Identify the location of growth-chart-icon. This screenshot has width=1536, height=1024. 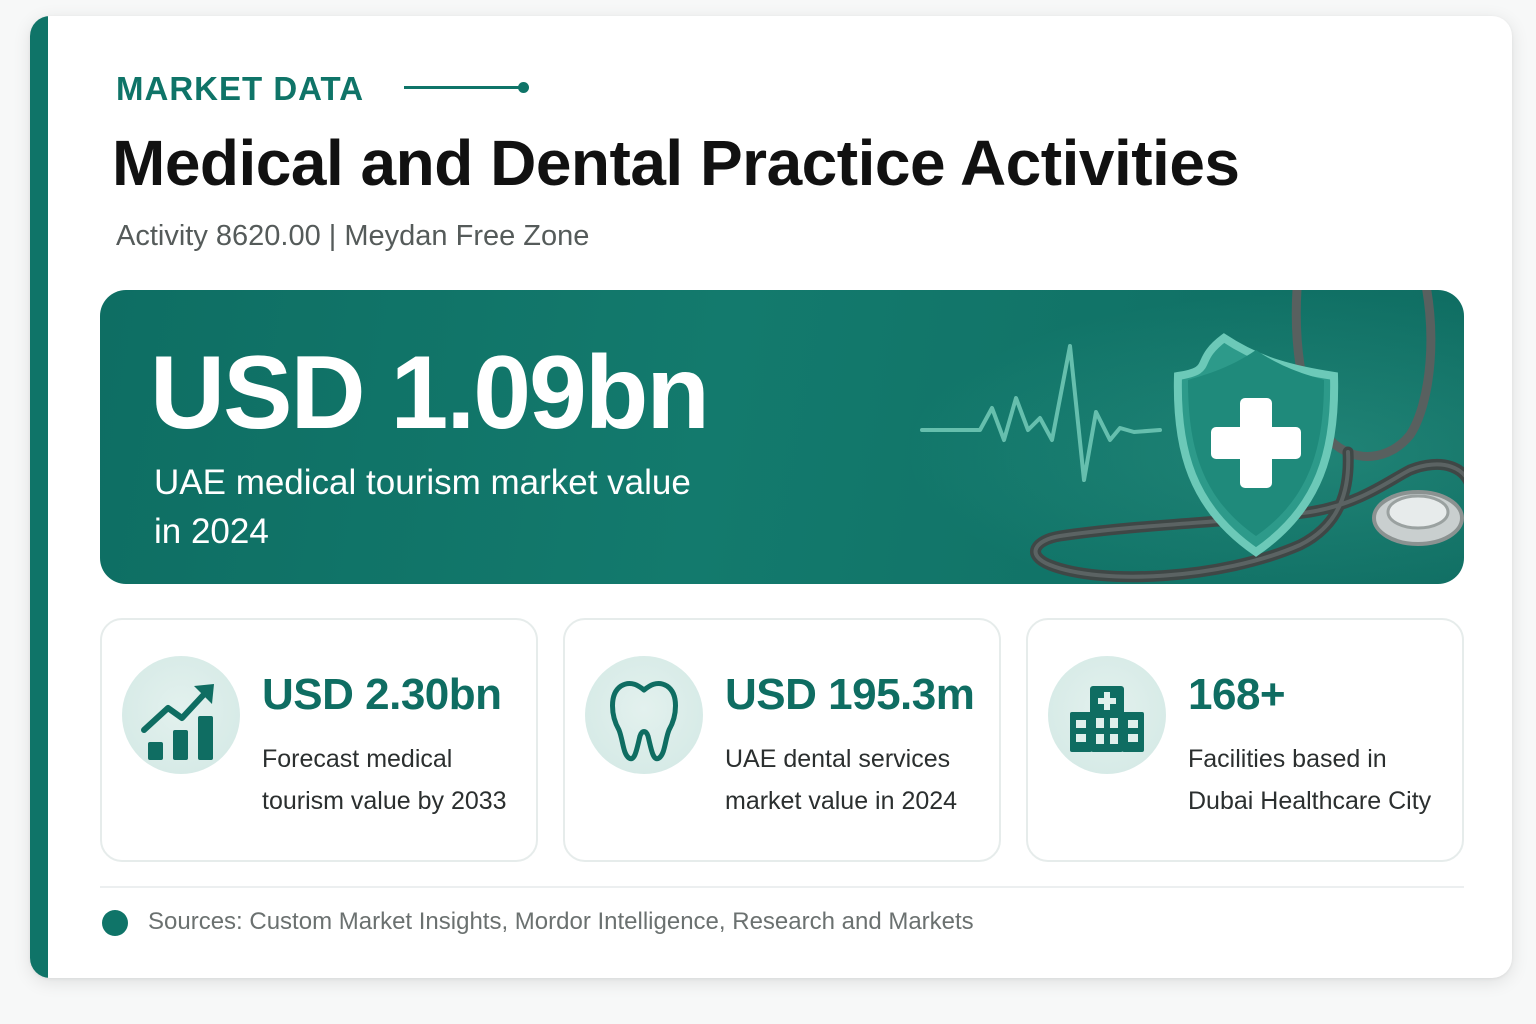
(181, 715).